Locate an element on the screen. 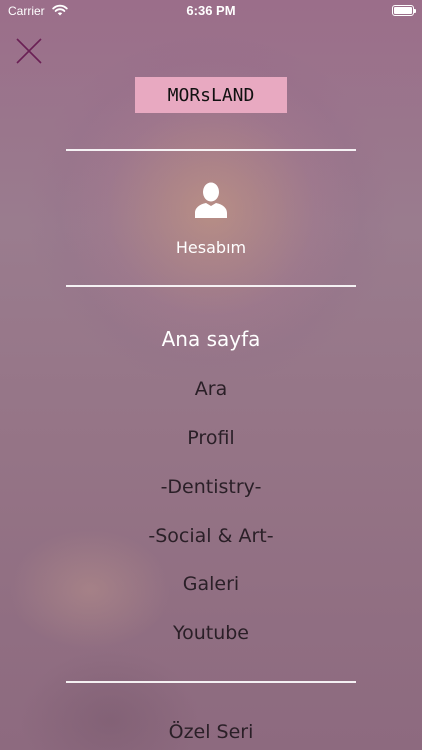 Image resolution: width=422 pixels, height=750 pixels. battery-icon is located at coordinates (404, 10).